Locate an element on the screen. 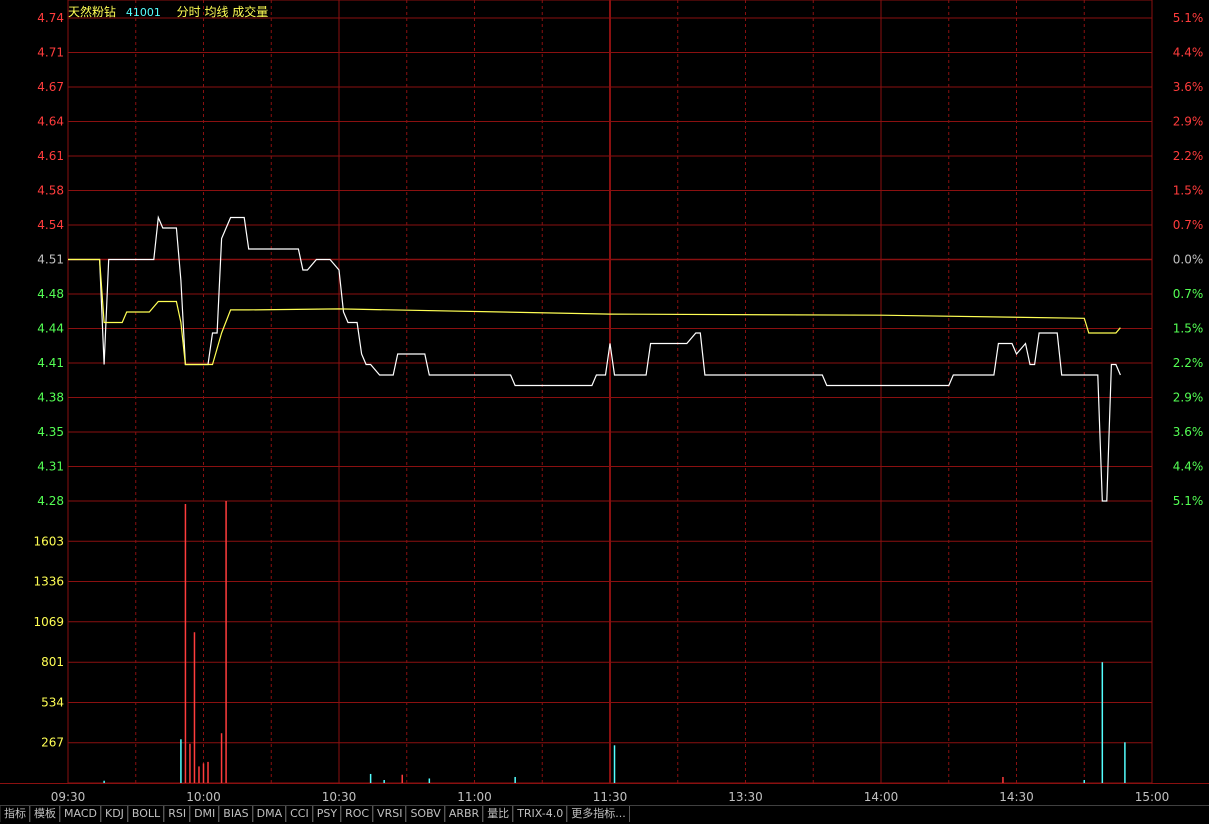 The width and height of the screenshot is (1209, 824). tab-14: ARBR is located at coordinates (464, 814).